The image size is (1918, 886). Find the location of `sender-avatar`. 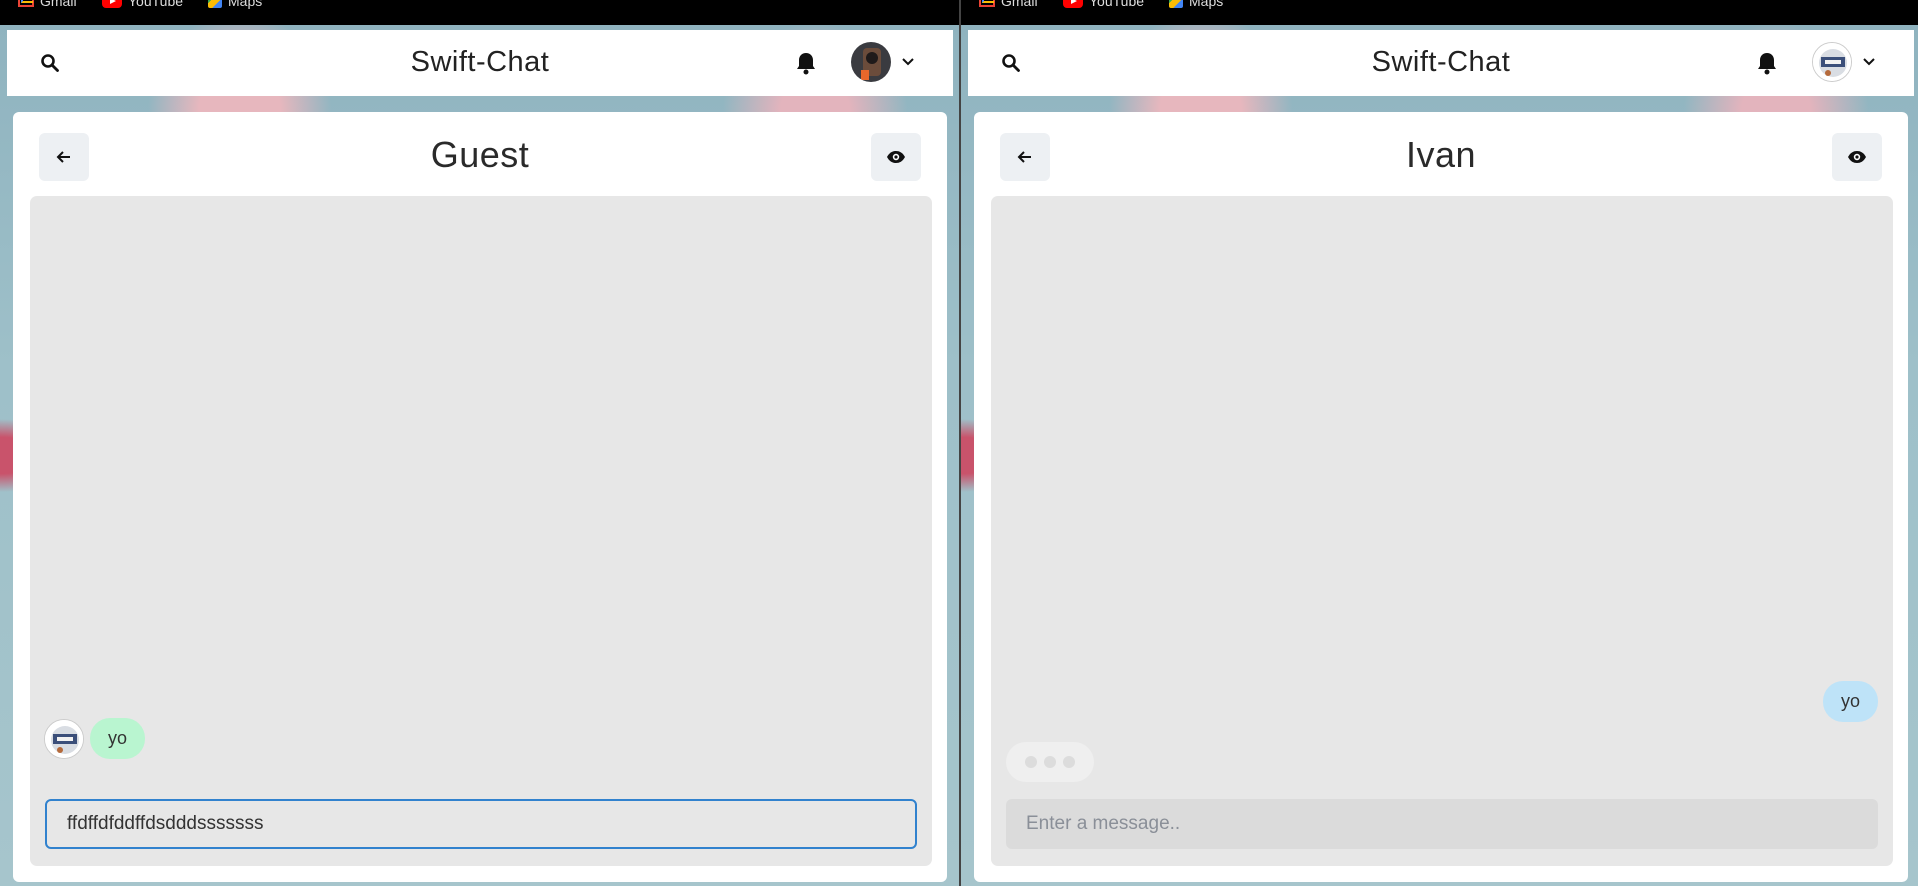

sender-avatar is located at coordinates (64, 738).